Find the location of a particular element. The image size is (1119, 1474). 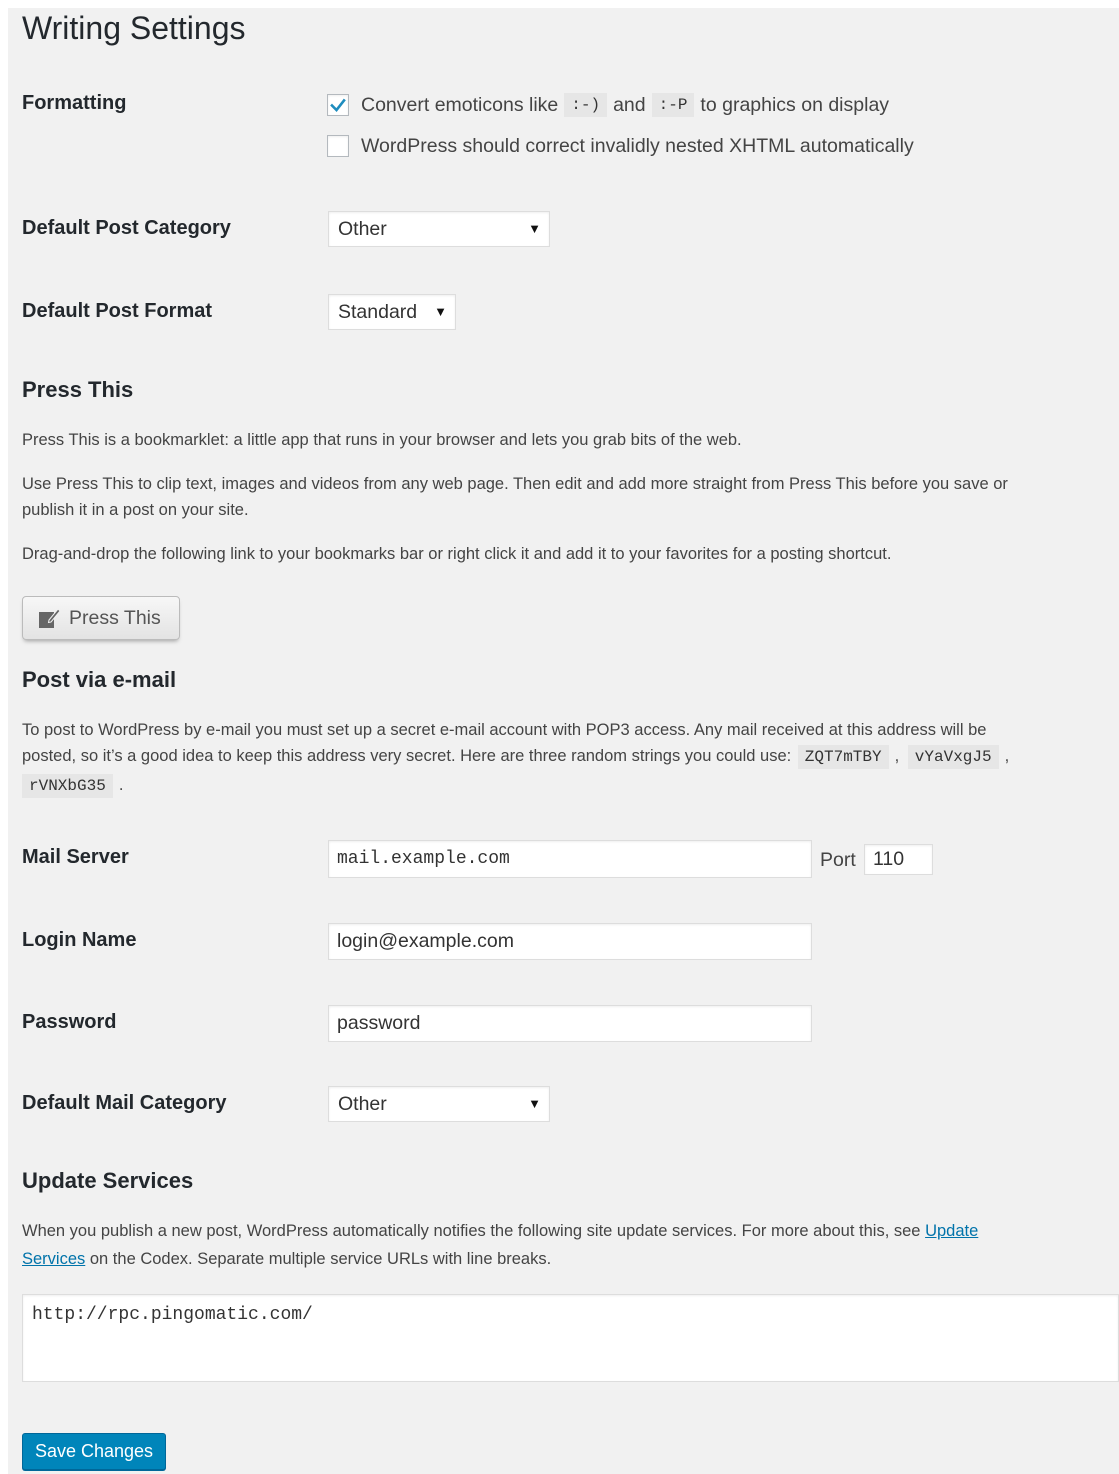

ping-sites-textarea: http://rpc.pingomatic.com/ is located at coordinates (570, 1338).